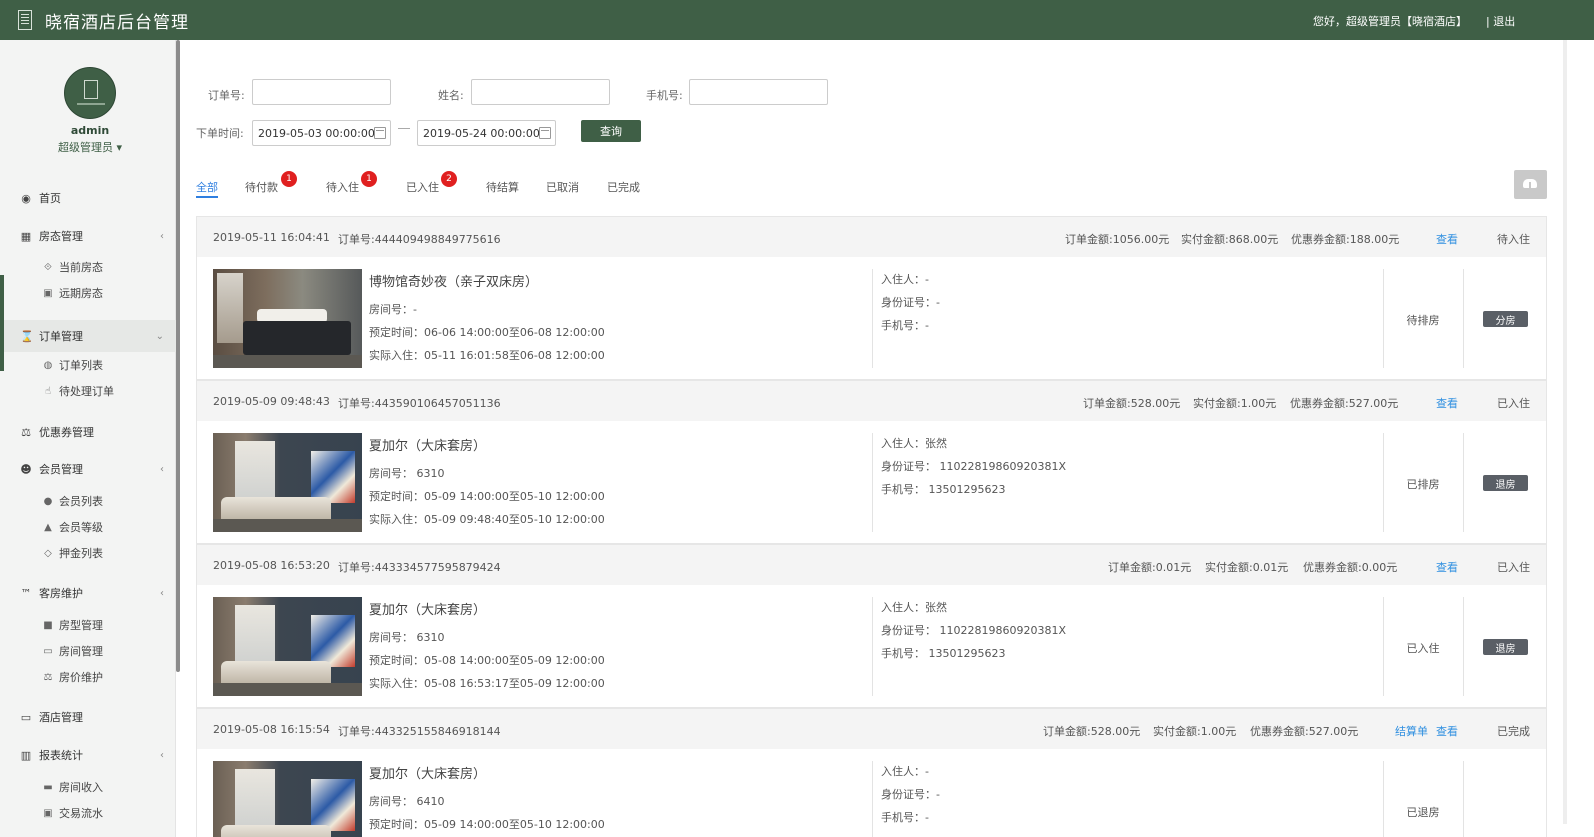  Describe the element at coordinates (88, 236) in the screenshot. I see `sidebar-item-room-status: ▦ 房态管理 ‹` at that location.